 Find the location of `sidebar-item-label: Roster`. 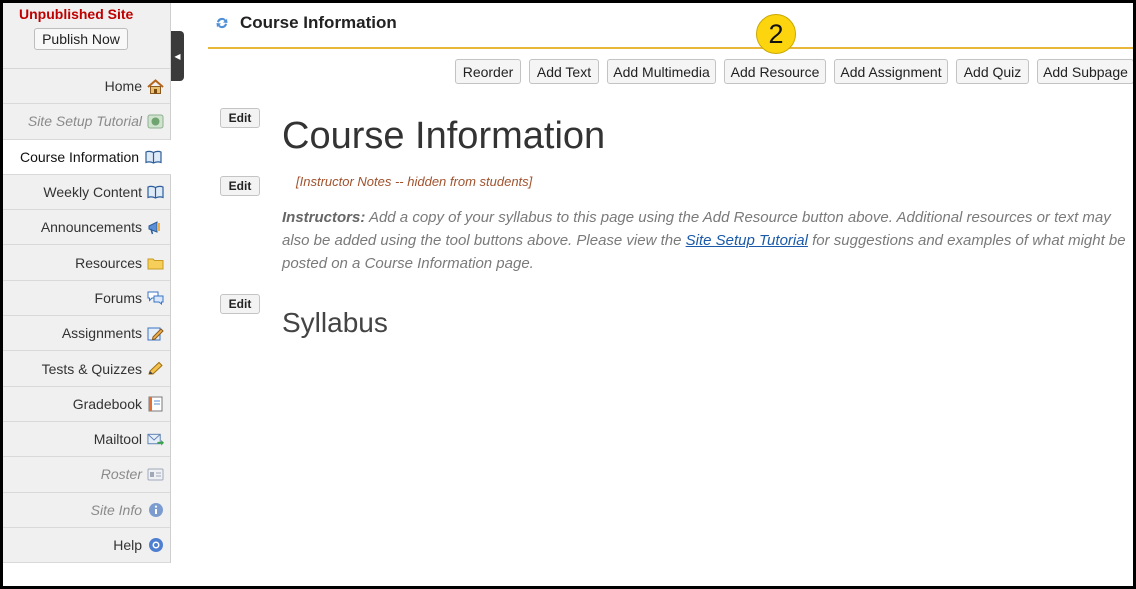

sidebar-item-label: Roster is located at coordinates (121, 474).